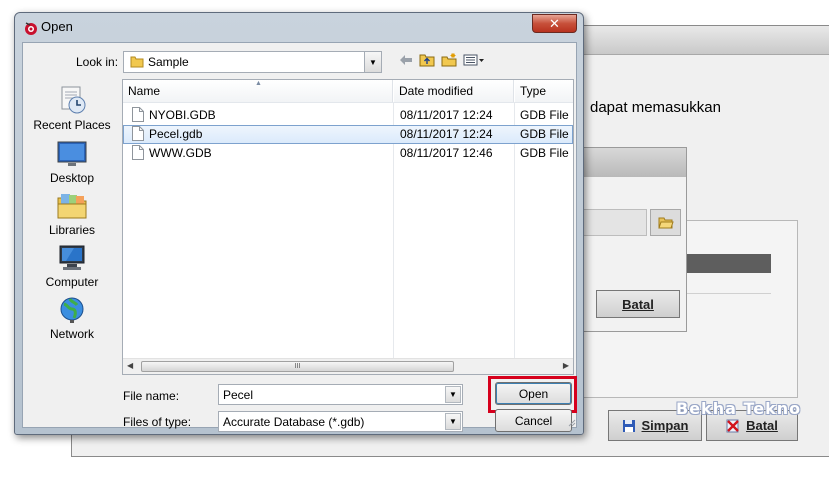 The image size is (829, 478). I want to click on scroll-grip: III, so click(297, 366).